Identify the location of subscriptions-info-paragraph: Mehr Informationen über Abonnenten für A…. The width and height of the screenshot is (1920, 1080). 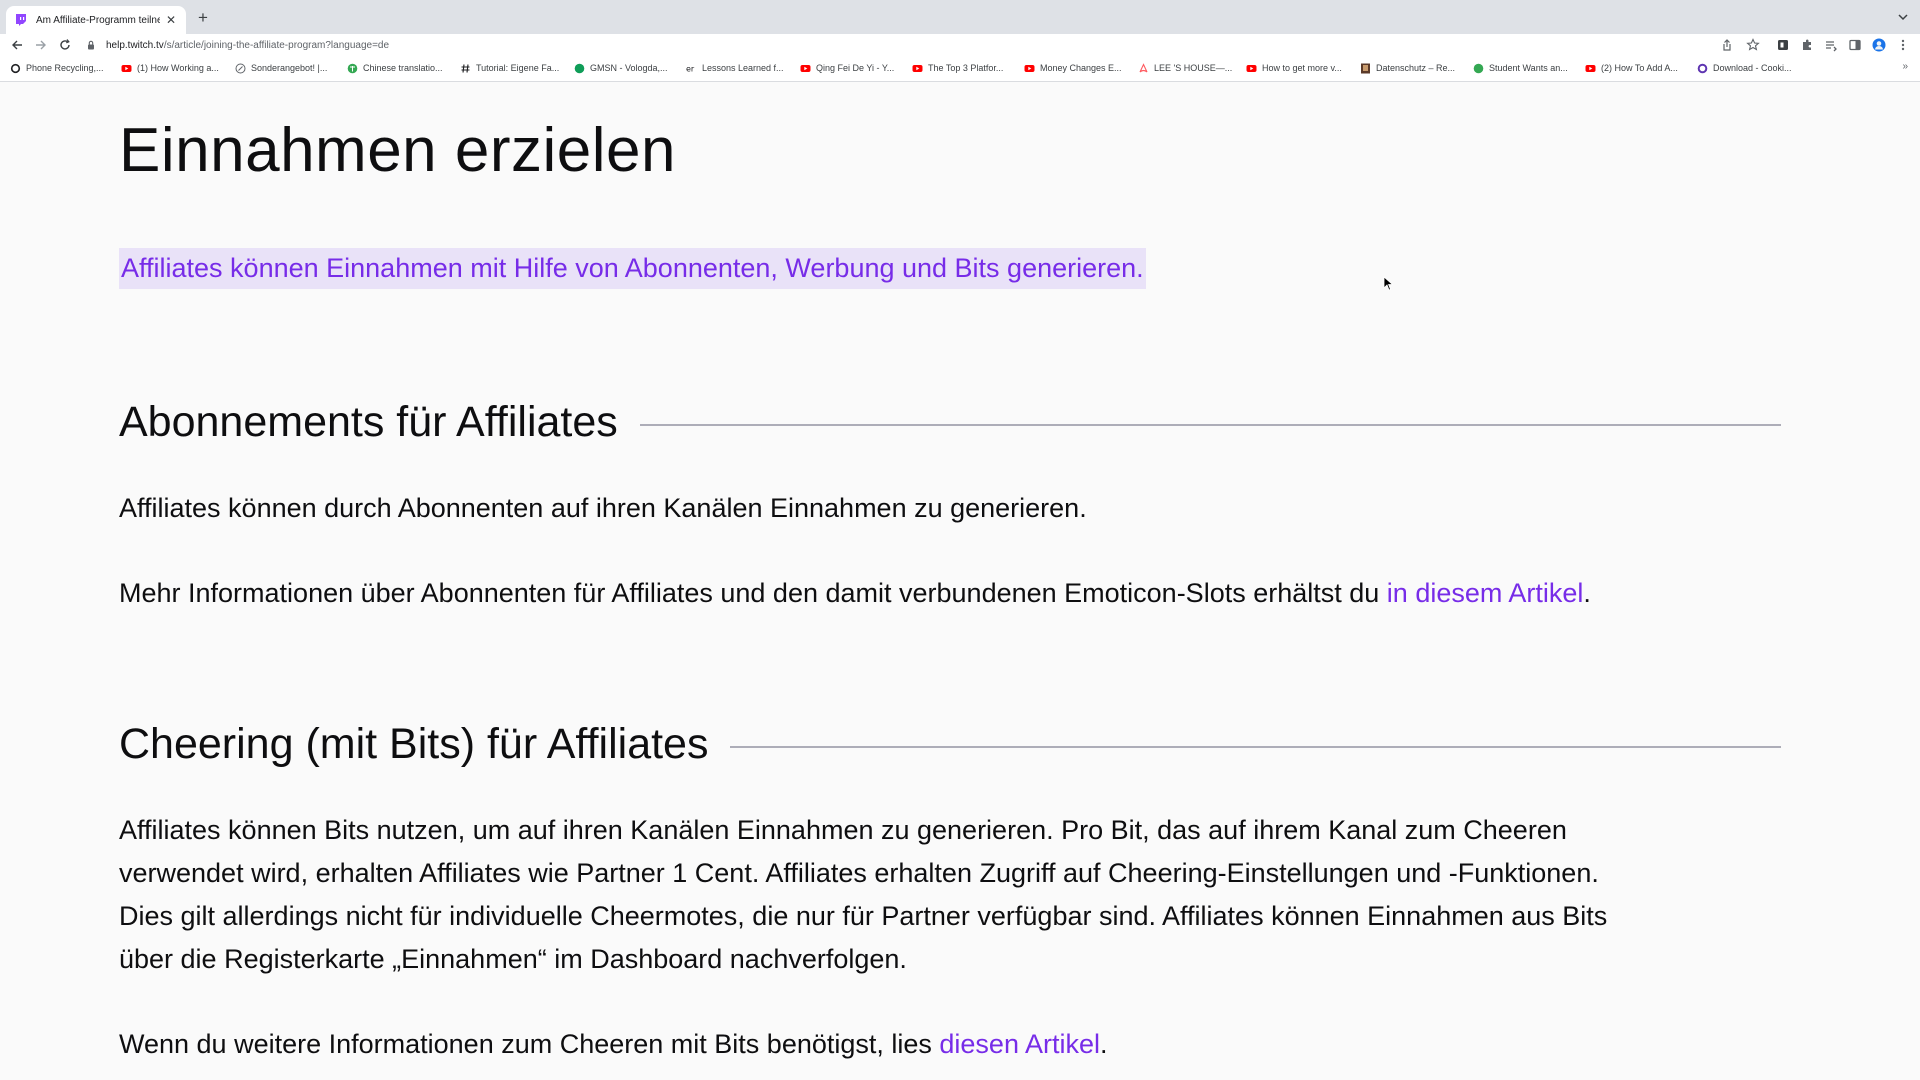
(939, 593).